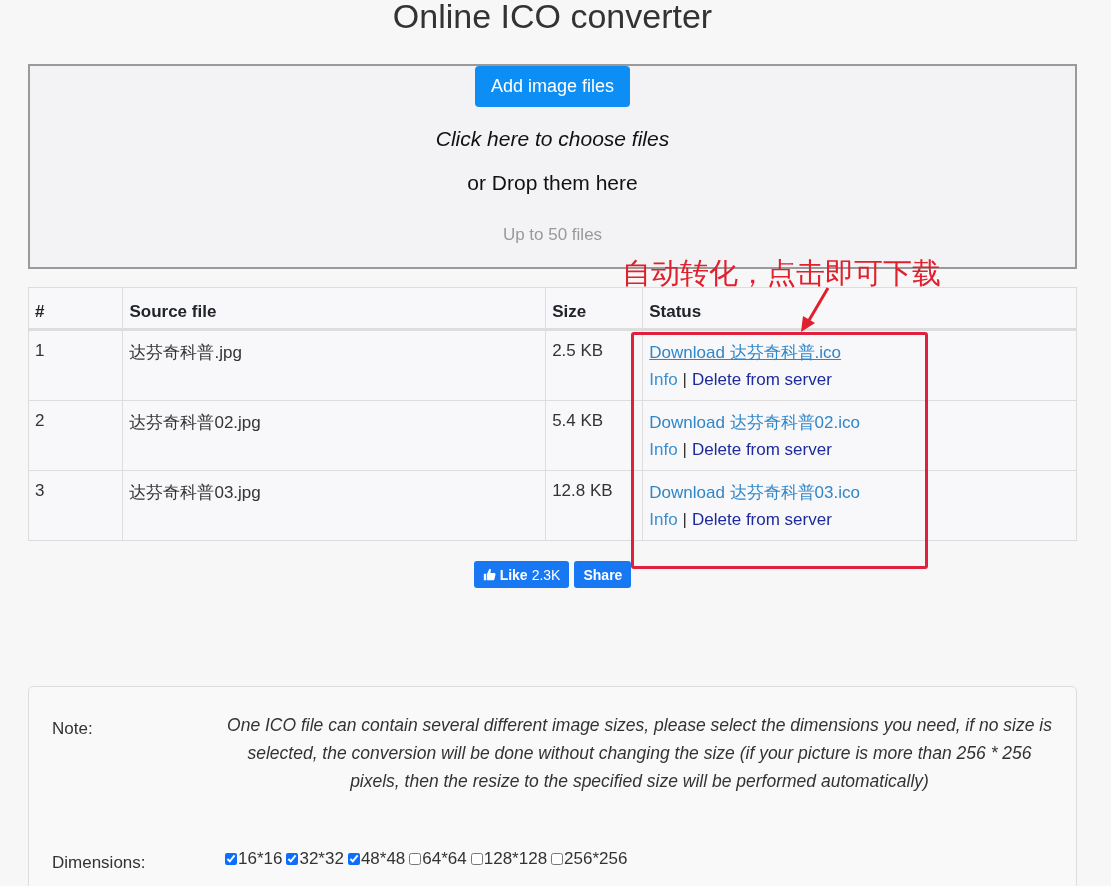 The width and height of the screenshot is (1111, 886). Describe the element at coordinates (334, 308) in the screenshot. I see `column-header: Source file` at that location.